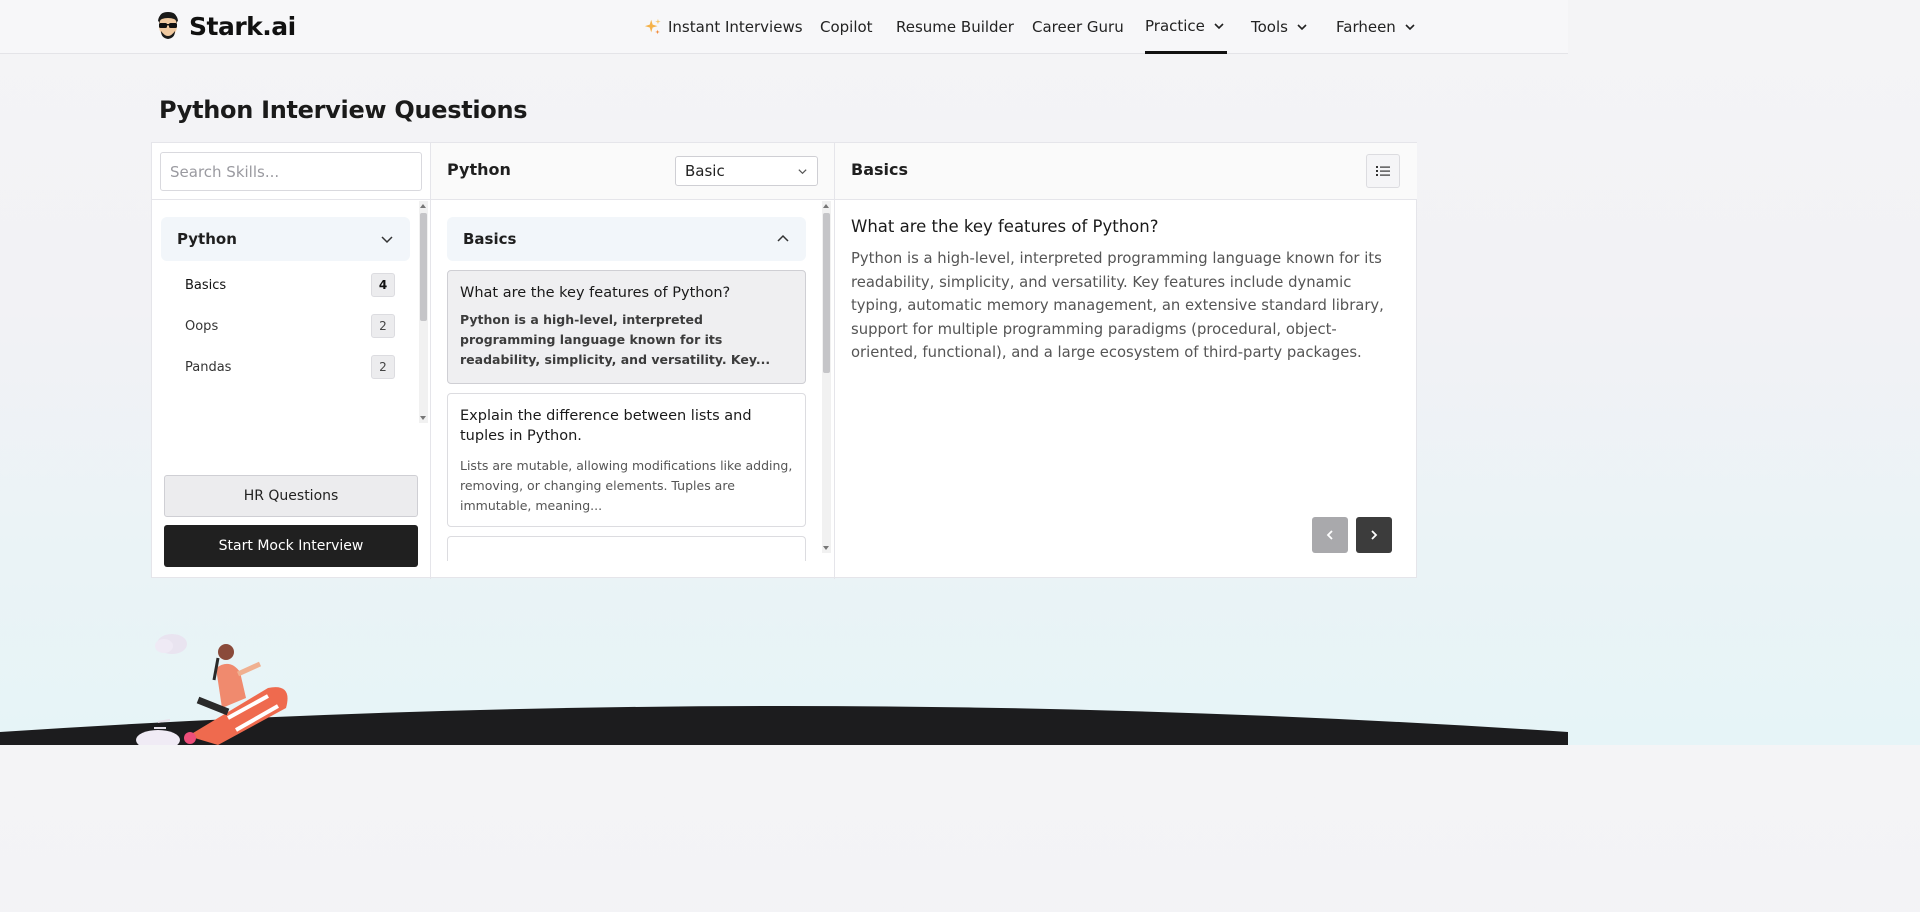 The image size is (1920, 912). What do you see at coordinates (626, 239) in the screenshot?
I see `section-accordion-basics: Basics` at bounding box center [626, 239].